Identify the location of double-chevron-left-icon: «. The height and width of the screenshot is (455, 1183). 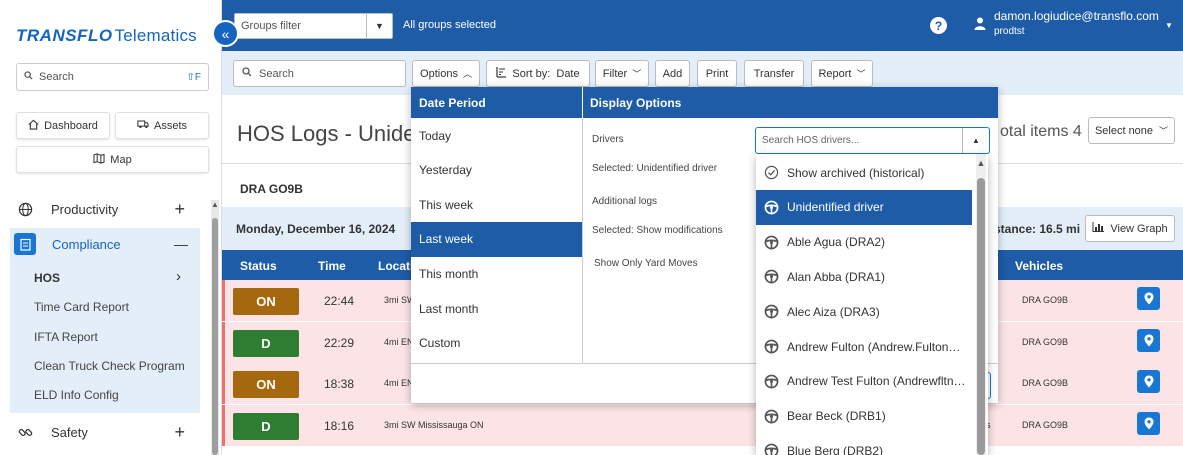
(225, 33).